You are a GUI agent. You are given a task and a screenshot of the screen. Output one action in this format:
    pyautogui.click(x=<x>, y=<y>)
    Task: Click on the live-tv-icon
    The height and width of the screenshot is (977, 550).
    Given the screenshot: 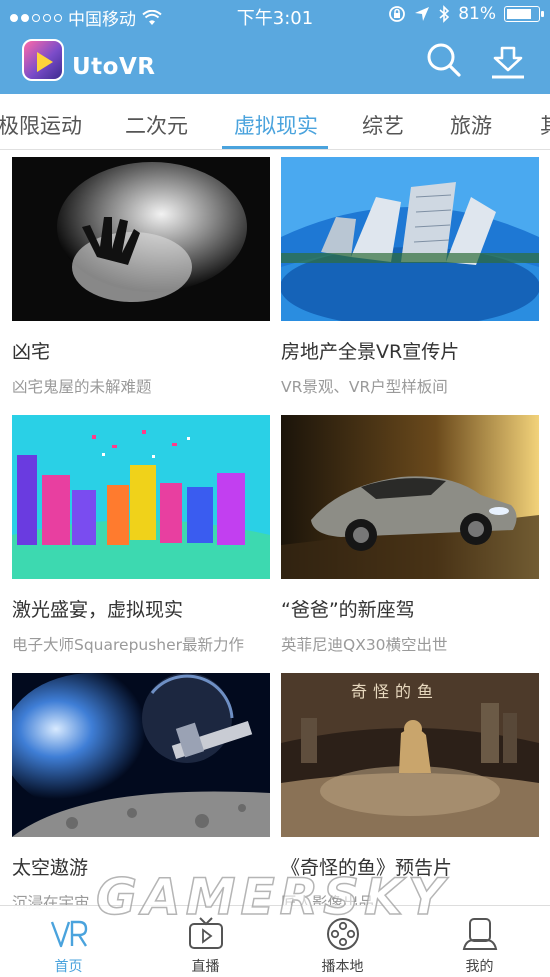 What is the action you would take?
    pyautogui.click(x=205, y=933)
    